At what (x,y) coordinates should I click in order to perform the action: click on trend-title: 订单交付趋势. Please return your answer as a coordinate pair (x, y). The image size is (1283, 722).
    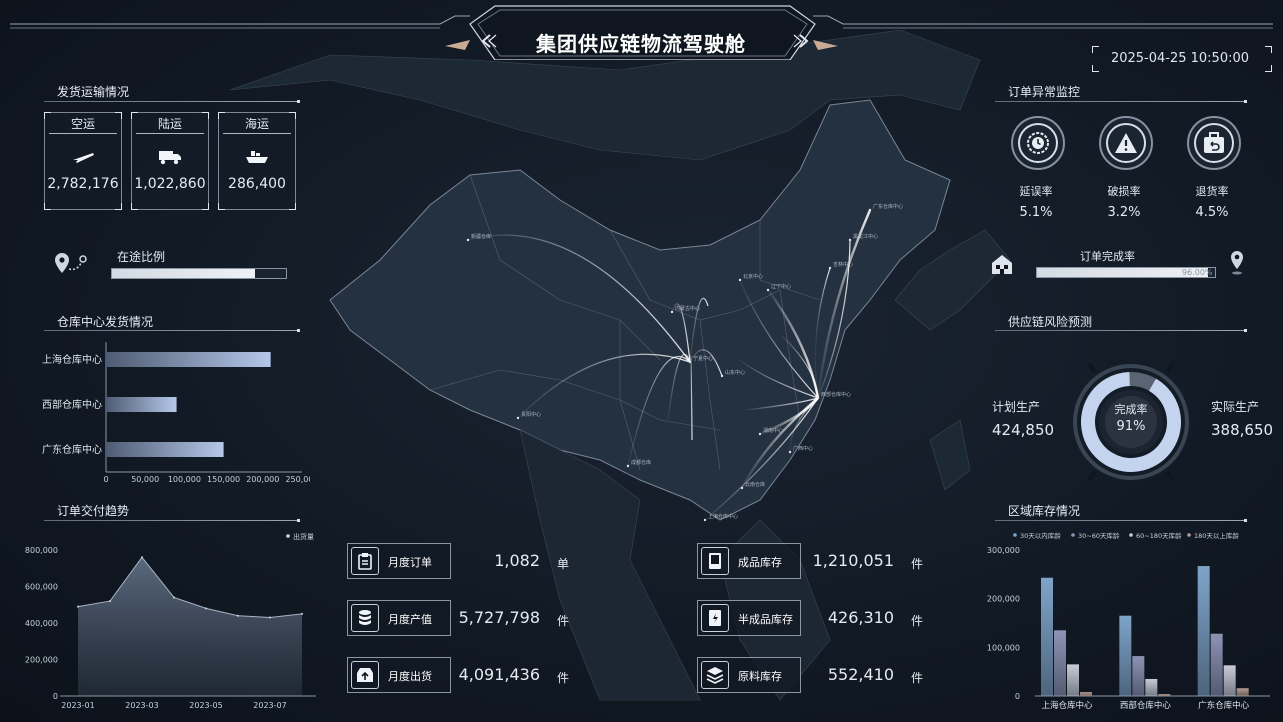
    Looking at the image, I should click on (93, 511).